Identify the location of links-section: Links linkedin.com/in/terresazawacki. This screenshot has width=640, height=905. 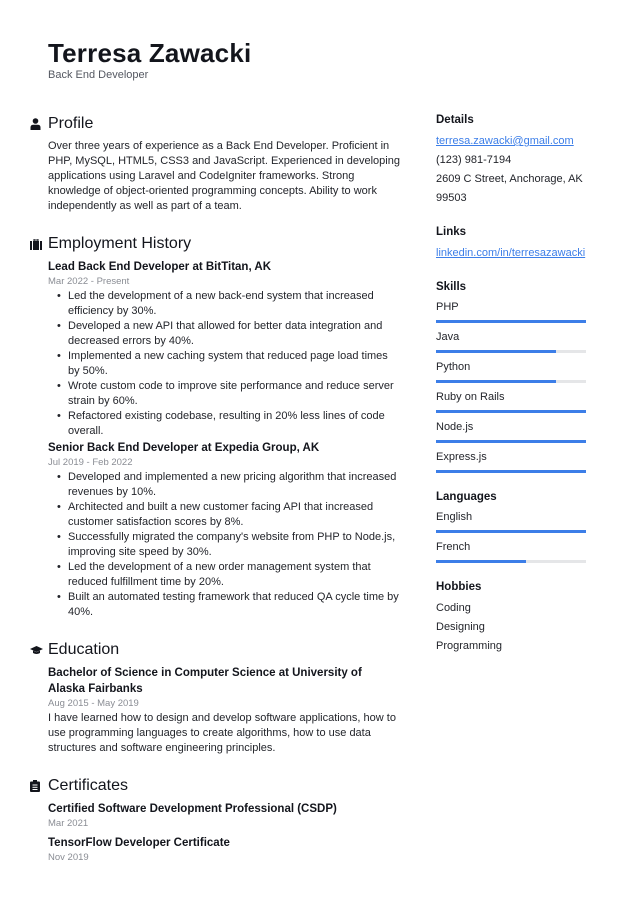
(526, 243).